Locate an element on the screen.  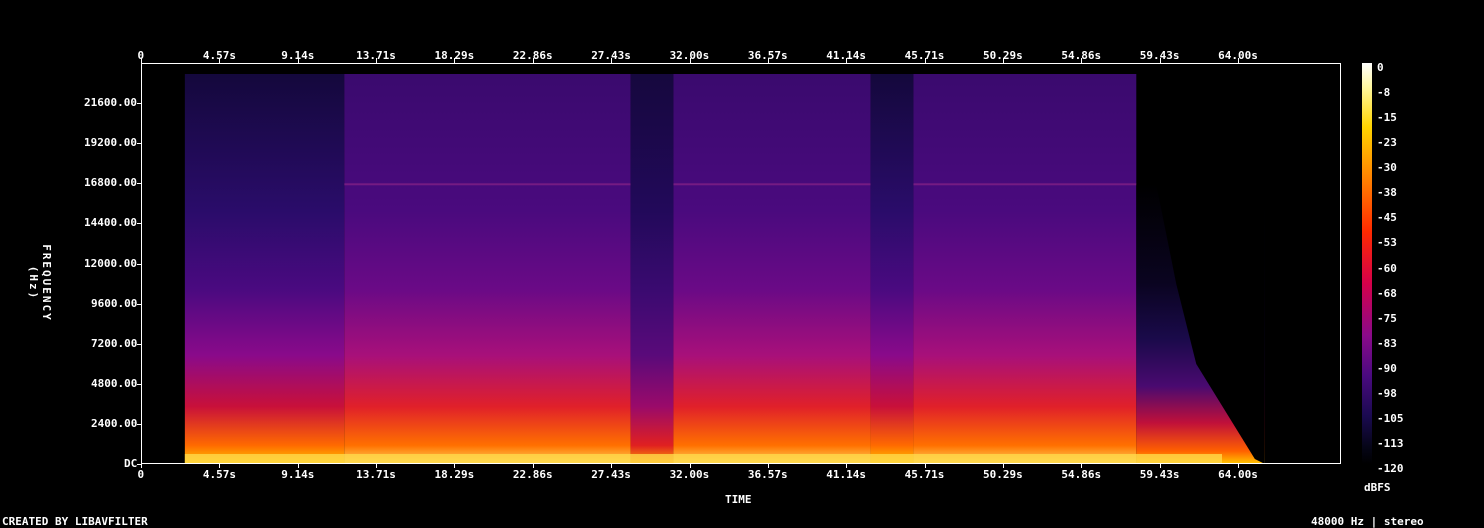
colorbar-tick-label: -15 is located at coordinates (1387, 118).